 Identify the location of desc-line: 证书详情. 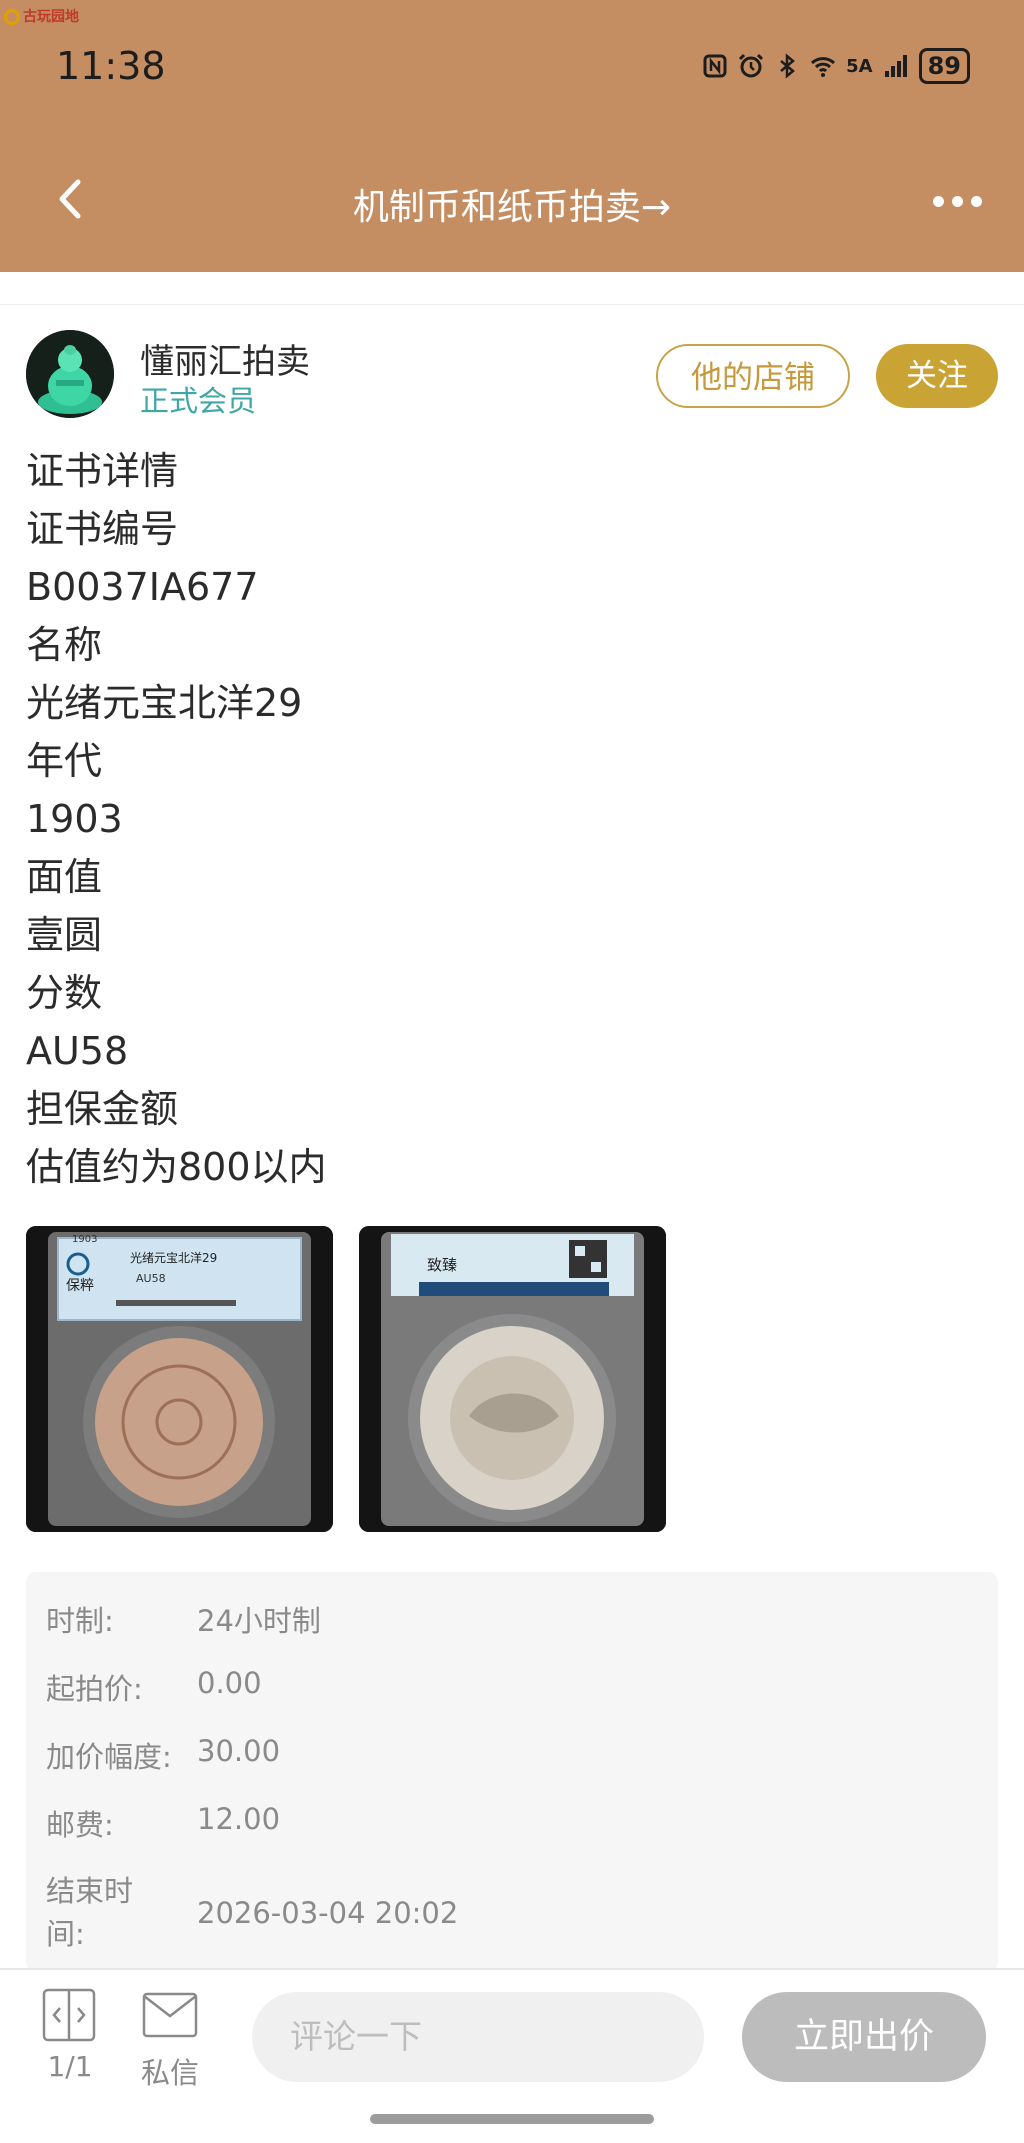
(102, 471).